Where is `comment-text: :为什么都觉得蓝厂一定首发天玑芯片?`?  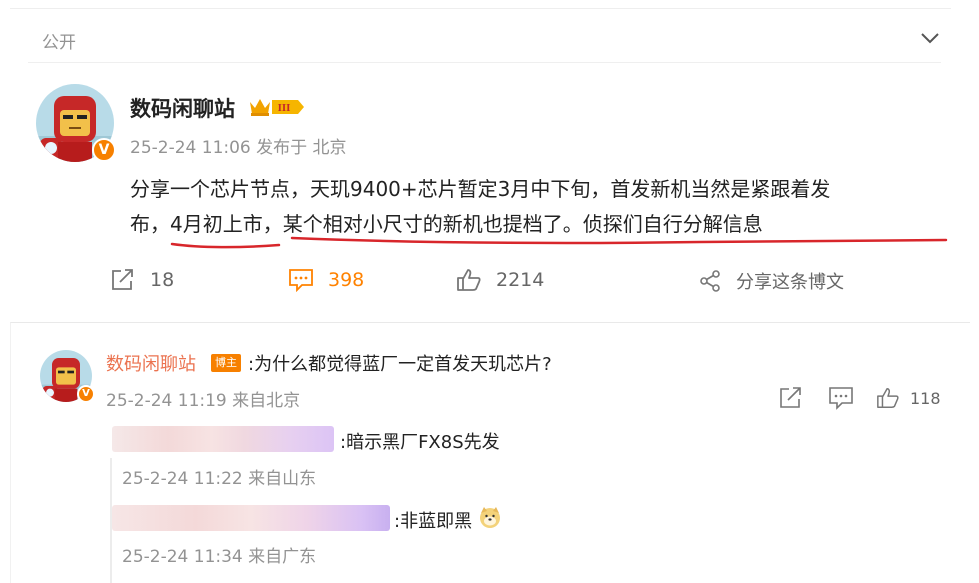
comment-text: :为什么都觉得蓝厂一定首发天玑芯片? is located at coordinates (400, 364).